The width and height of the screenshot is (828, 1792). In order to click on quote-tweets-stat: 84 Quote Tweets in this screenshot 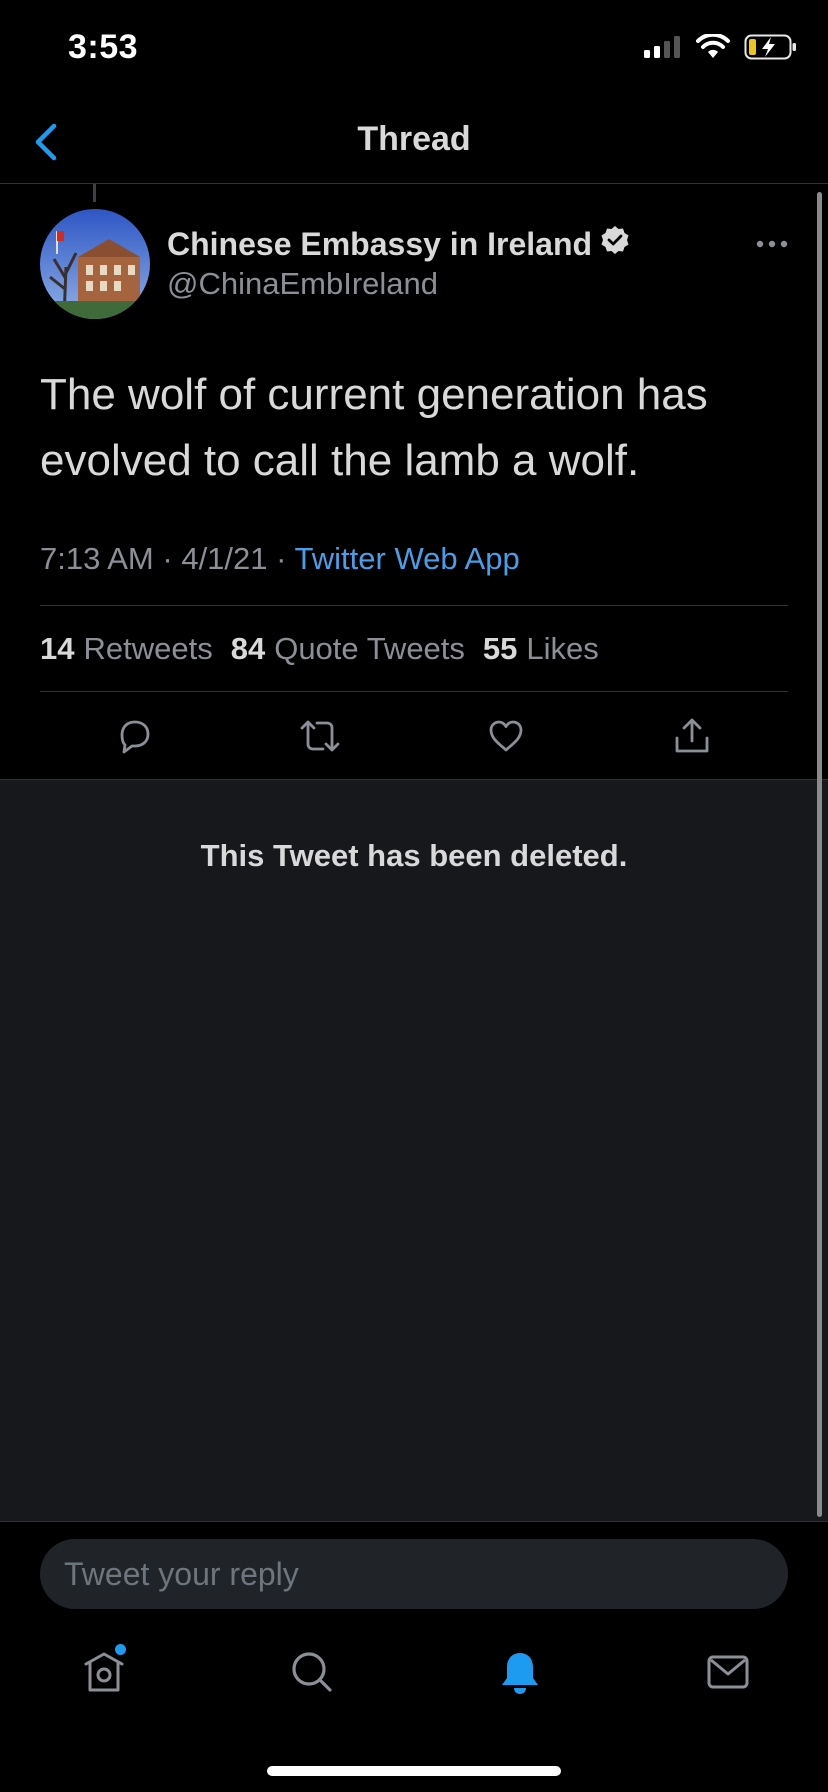, I will do `click(348, 649)`.